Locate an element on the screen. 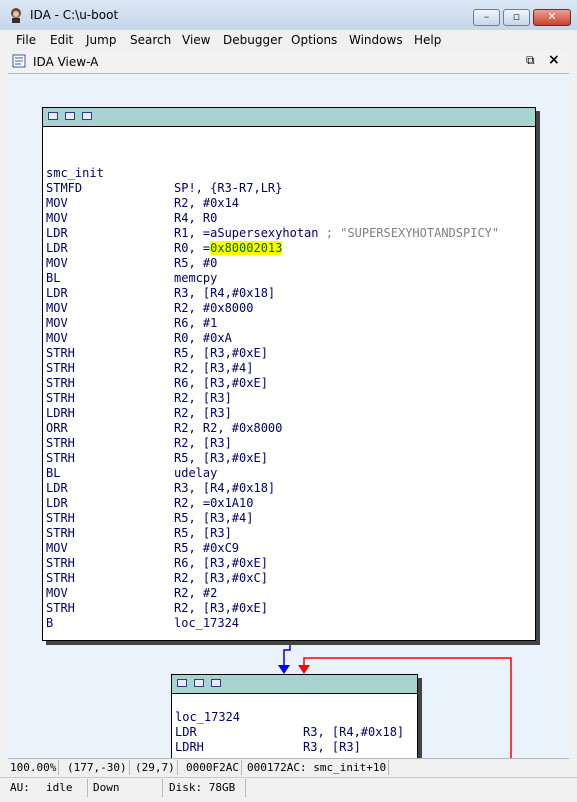 Image resolution: width=577 pixels, height=802 pixels. operand-text: R6, [R3,#0xE] is located at coordinates (221, 383).